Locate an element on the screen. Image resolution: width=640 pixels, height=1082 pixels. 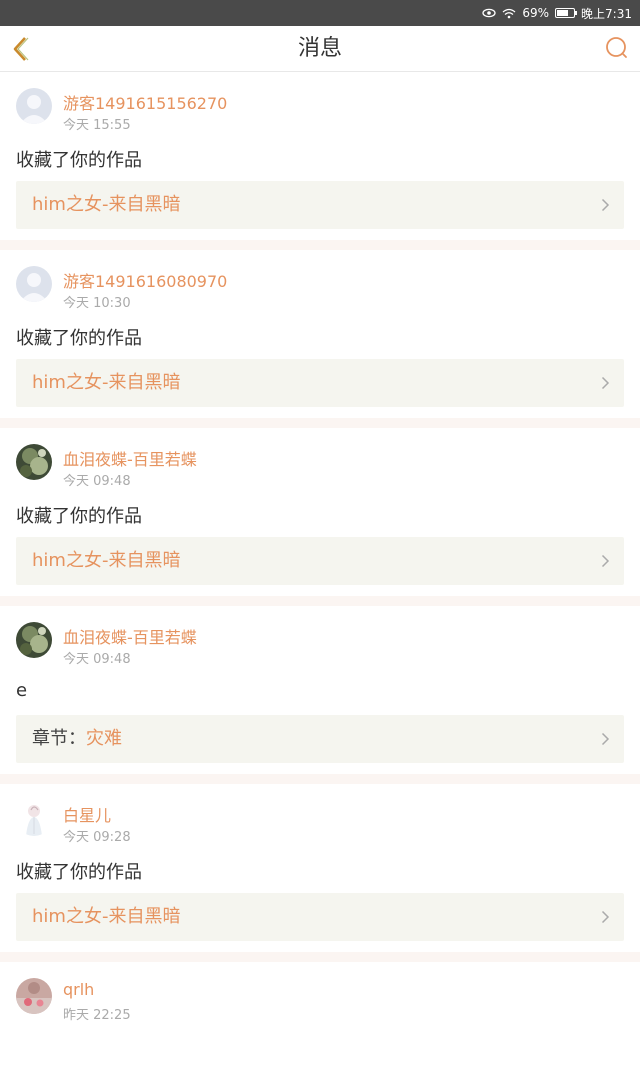
username: qrlh is located at coordinates (78, 989).